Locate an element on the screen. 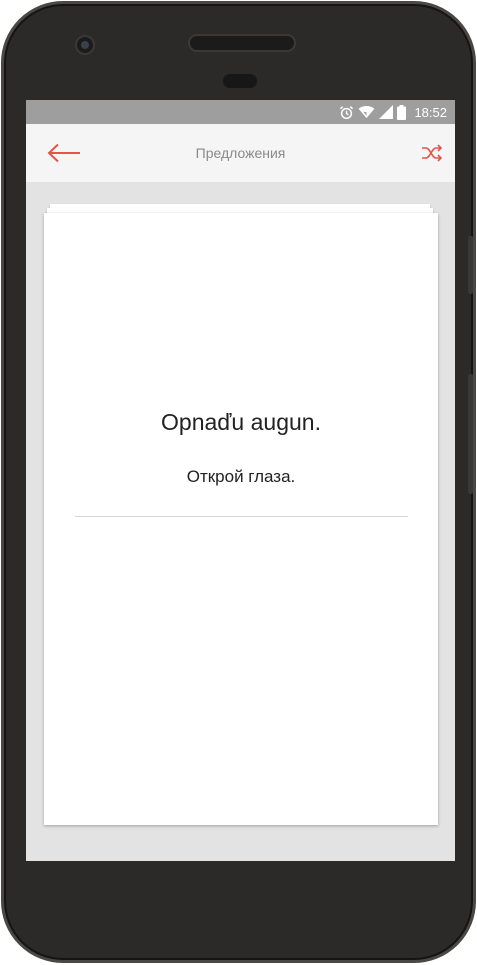 The height and width of the screenshot is (965, 477). page-title: Предложения is located at coordinates (240, 153).